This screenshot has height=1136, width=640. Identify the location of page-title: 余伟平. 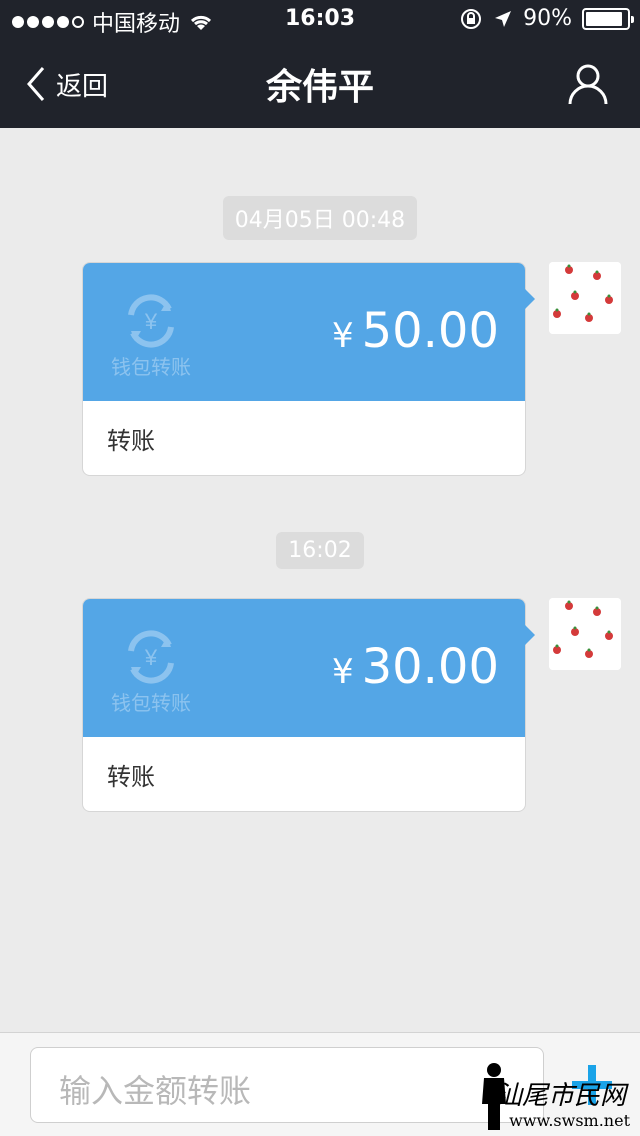
(319, 87).